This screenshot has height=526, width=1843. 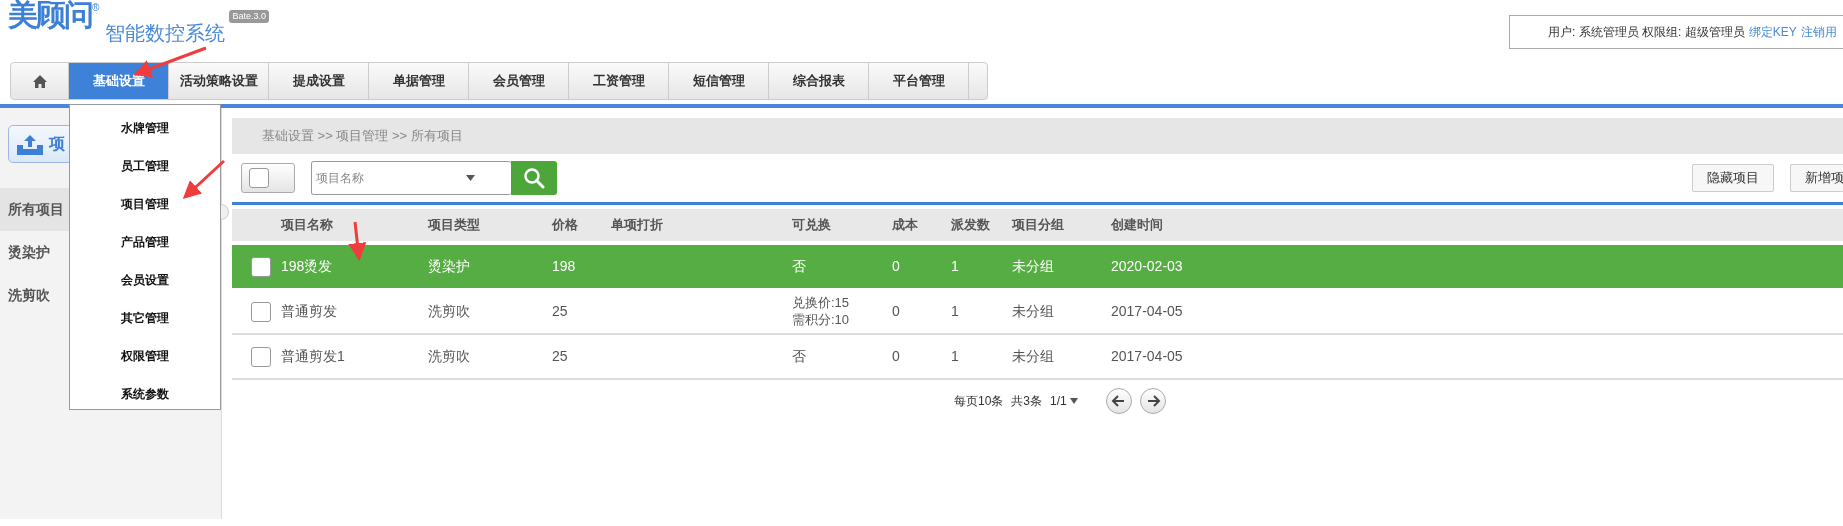 I want to click on total-count: 共3条, so click(x=1027, y=401).